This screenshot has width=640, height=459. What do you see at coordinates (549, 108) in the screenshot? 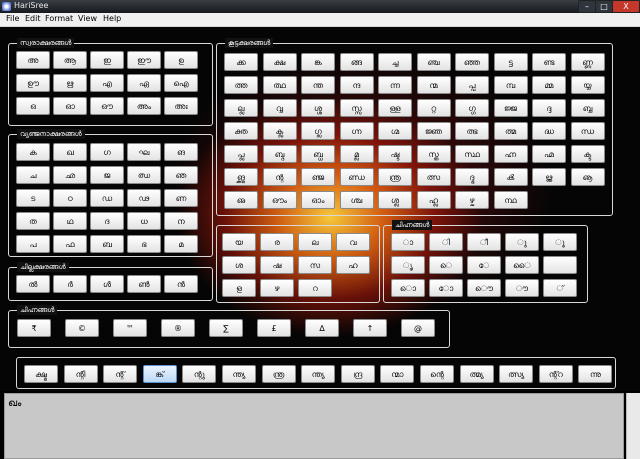
I see `koottu-key: ദ്ദ` at bounding box center [549, 108].